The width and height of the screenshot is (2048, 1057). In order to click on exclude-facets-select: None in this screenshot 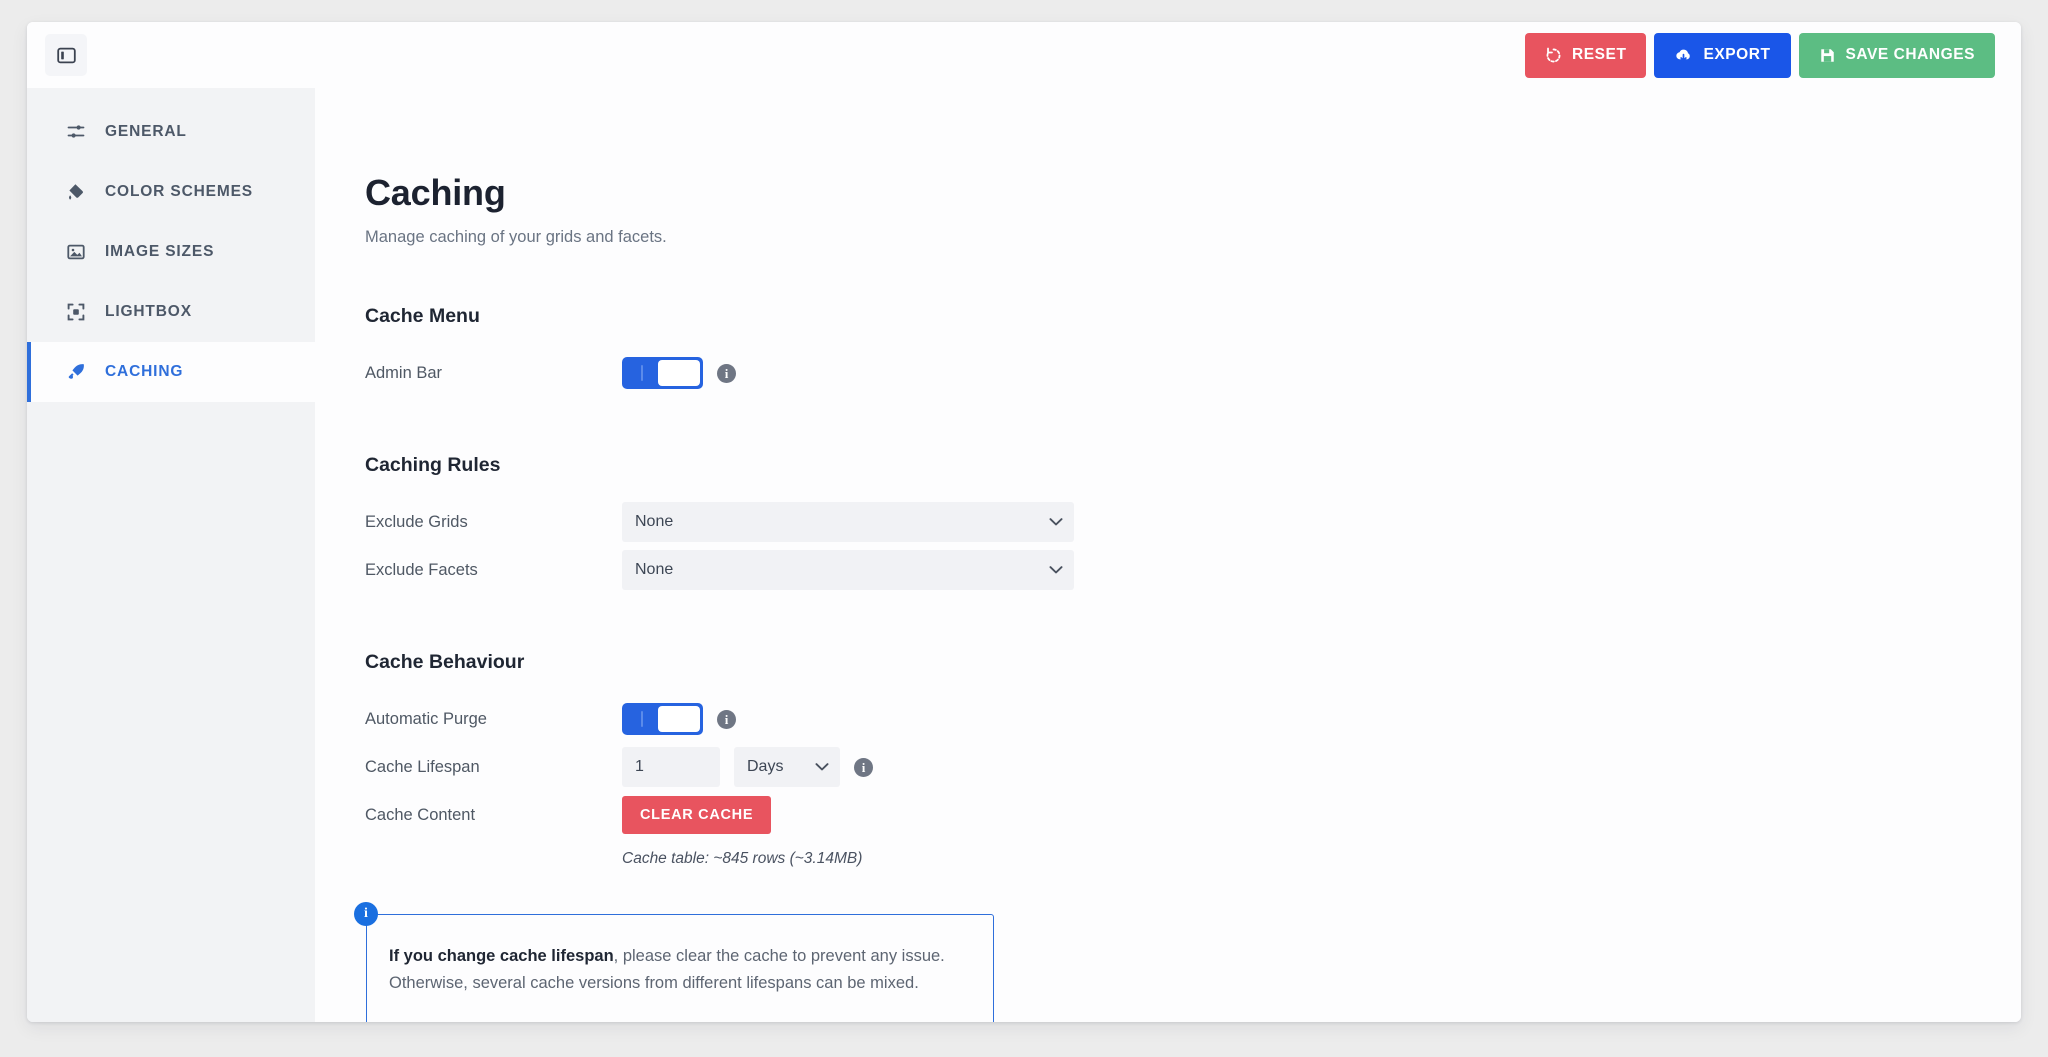, I will do `click(848, 570)`.